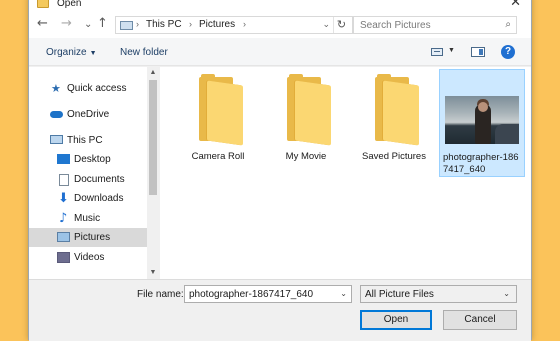  What do you see at coordinates (395, 25) in the screenshot?
I see `search-placeholder: Search Pictures` at bounding box center [395, 25].